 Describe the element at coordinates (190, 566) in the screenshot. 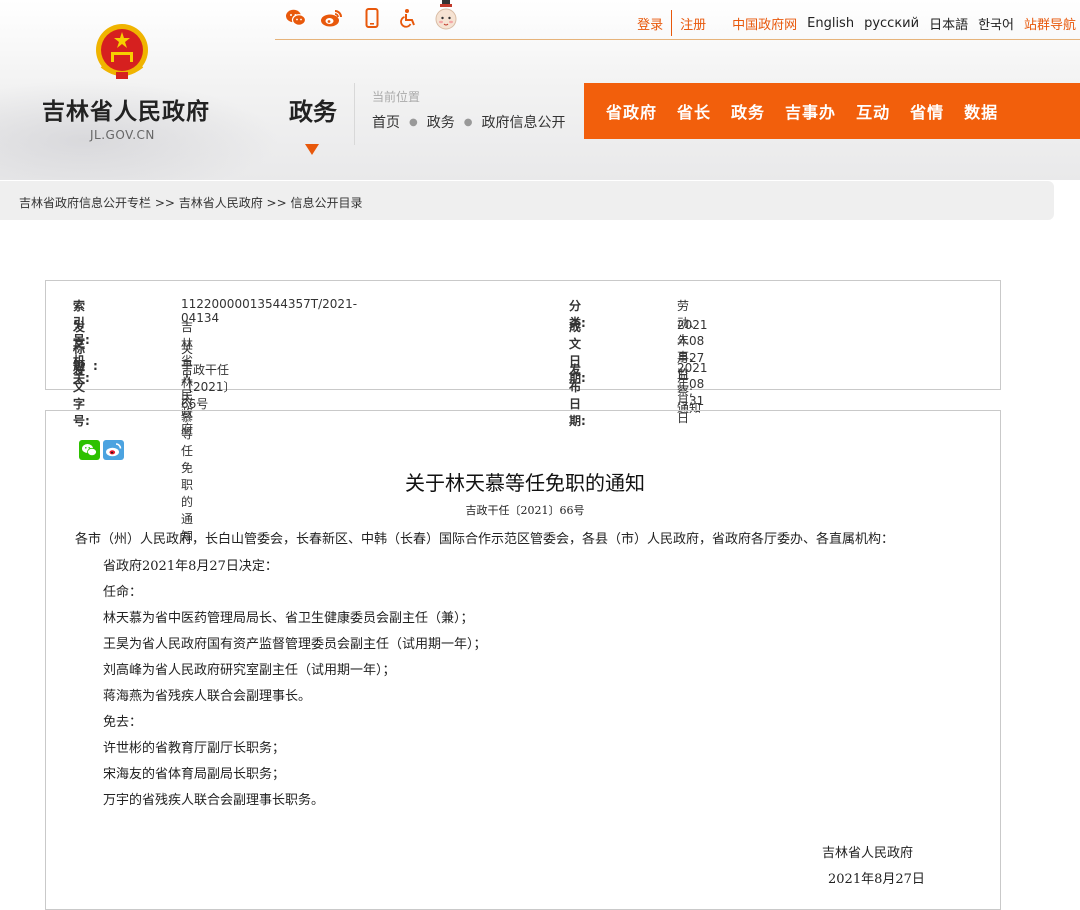

I see `article-line: 省政府2021年8月27日决定：` at that location.